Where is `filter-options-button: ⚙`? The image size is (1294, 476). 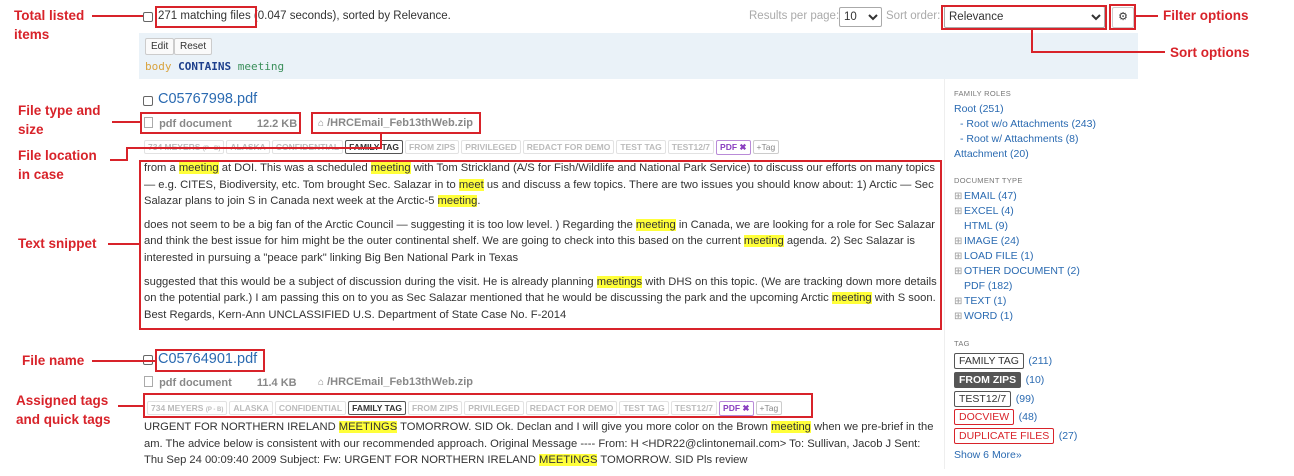 filter-options-button: ⚙ is located at coordinates (1123, 17).